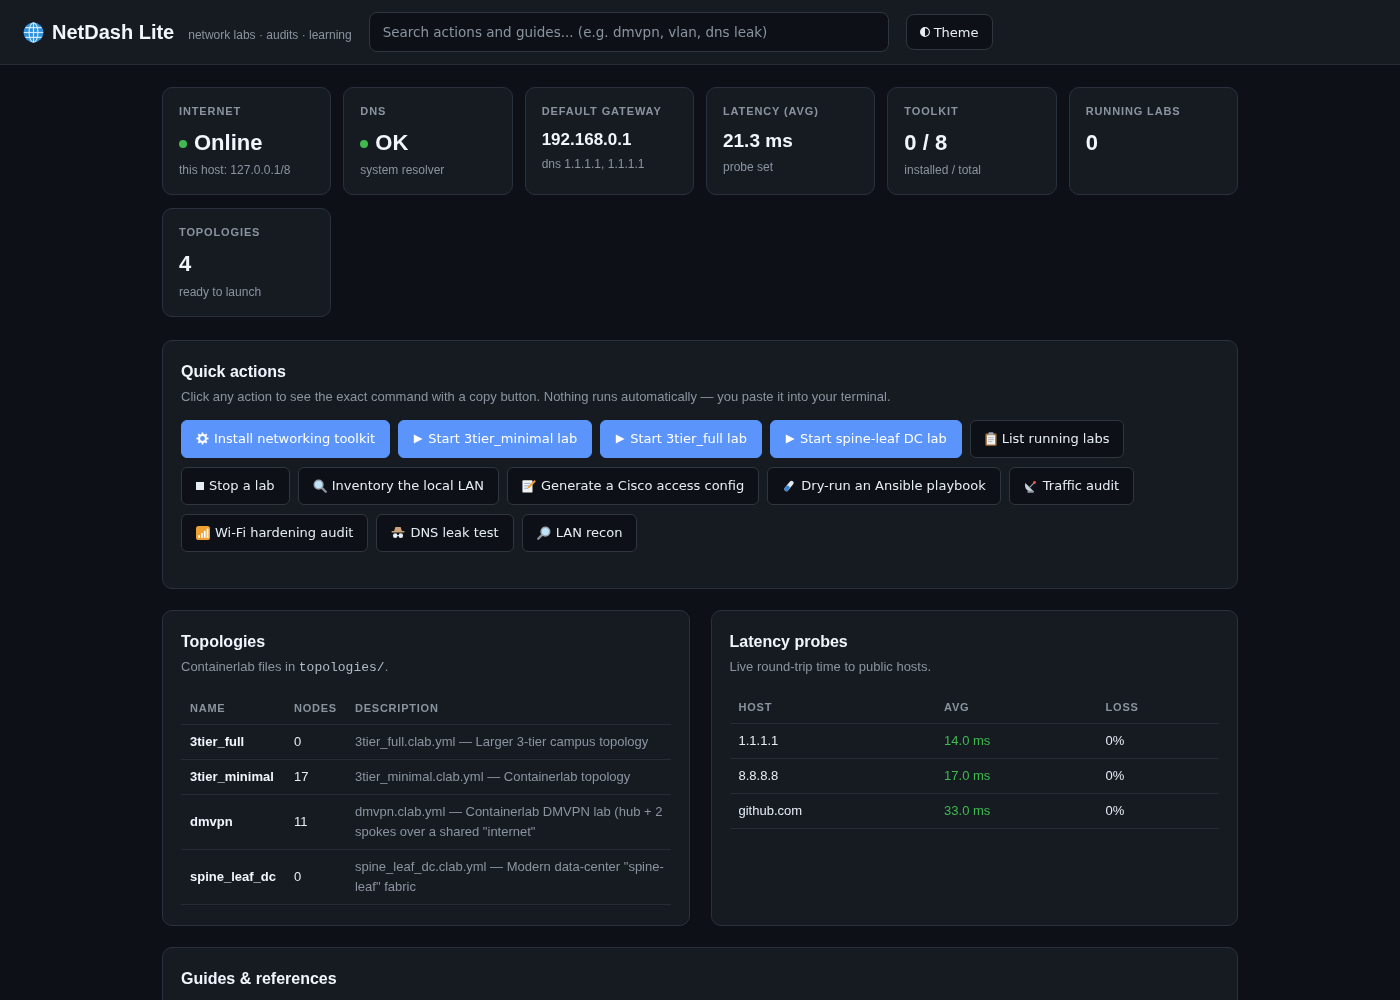  Describe the element at coordinates (270, 34) in the screenshot. I see `app-tagline: network labs · audits · learning` at that location.